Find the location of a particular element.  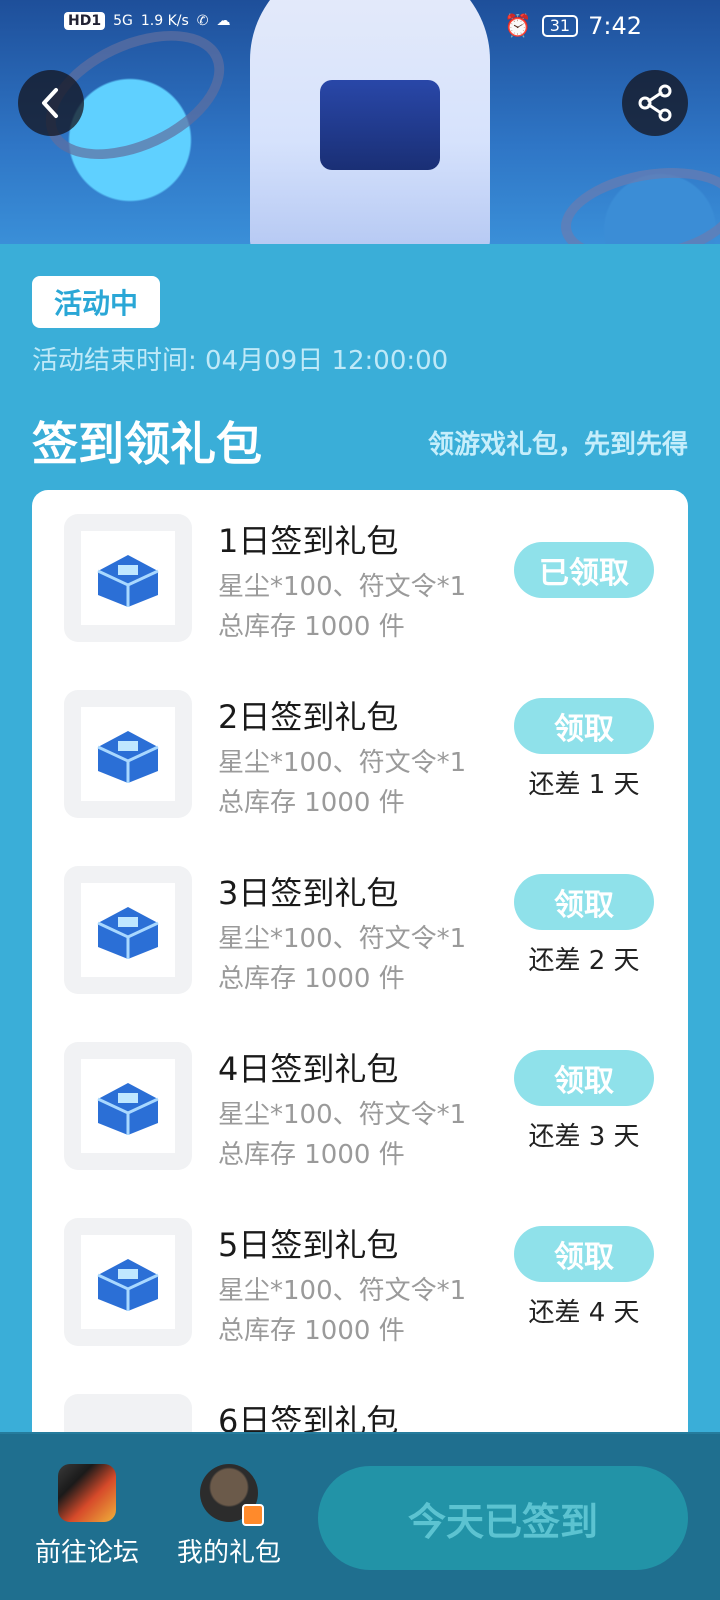

status-left: HD1 5G 1.9 K/s ✆ ☁ is located at coordinates (147, 21).